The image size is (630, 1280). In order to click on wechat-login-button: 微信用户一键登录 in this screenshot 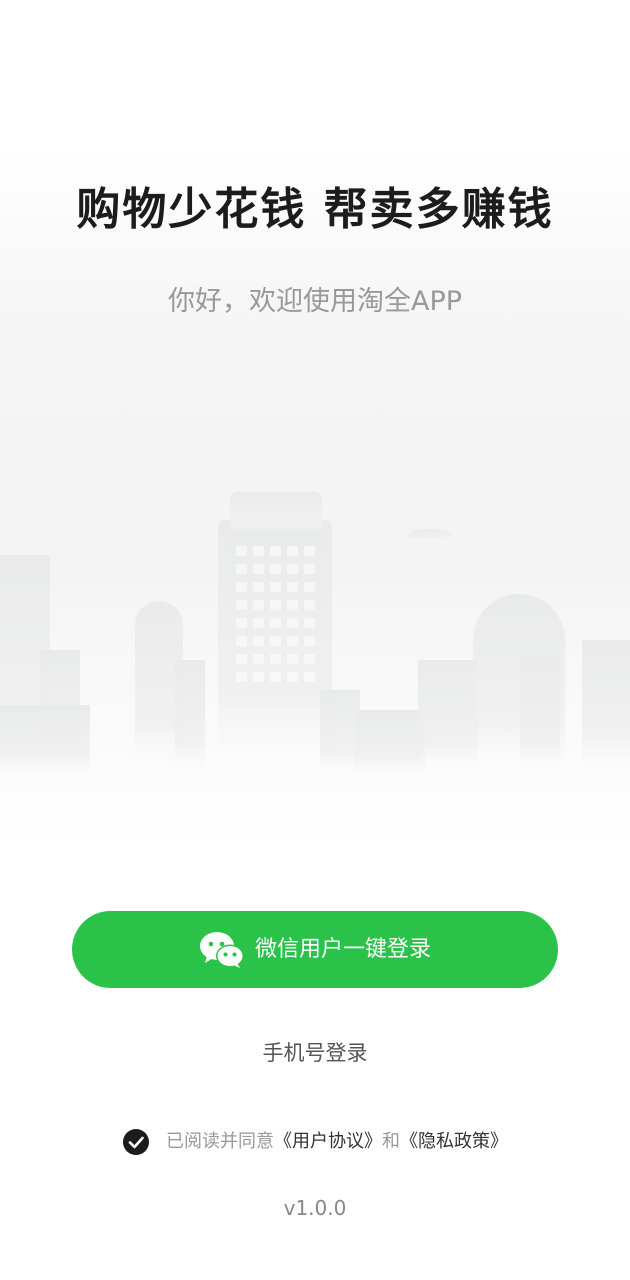, I will do `click(315, 949)`.